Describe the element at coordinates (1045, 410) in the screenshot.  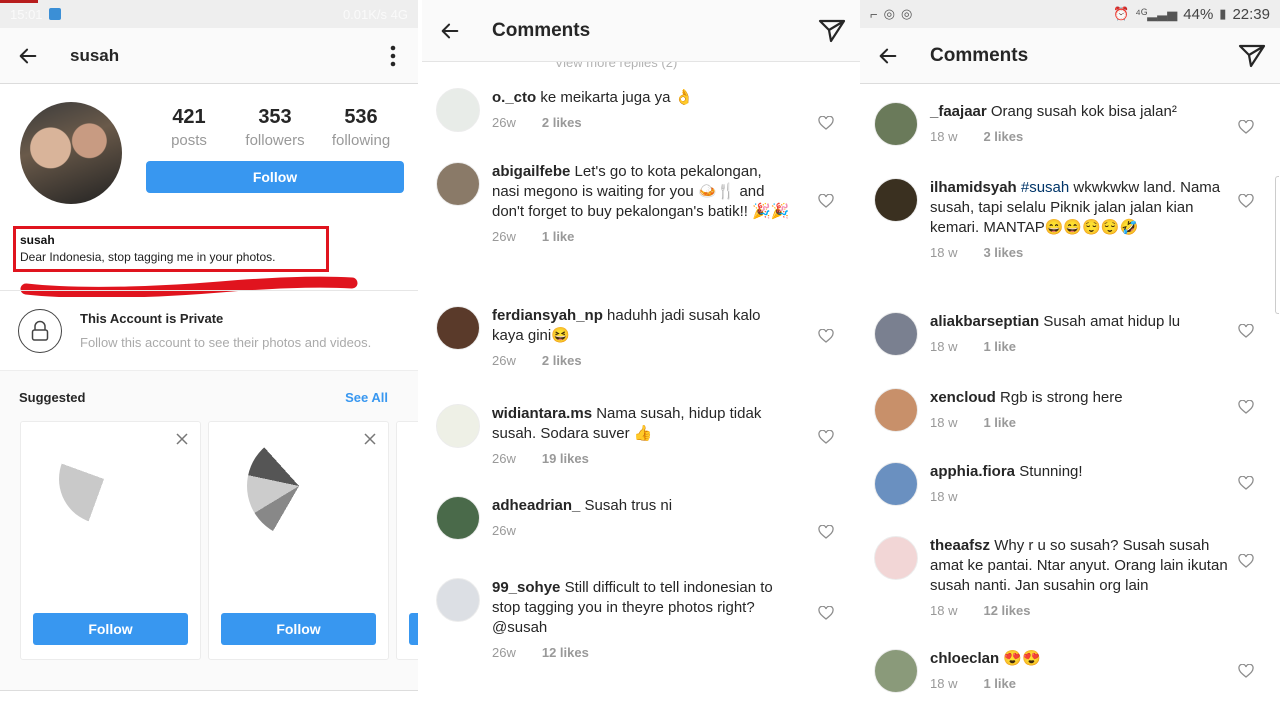
I see `comment-item: xencloud Rgb is strong here 18 w 1 like` at that location.